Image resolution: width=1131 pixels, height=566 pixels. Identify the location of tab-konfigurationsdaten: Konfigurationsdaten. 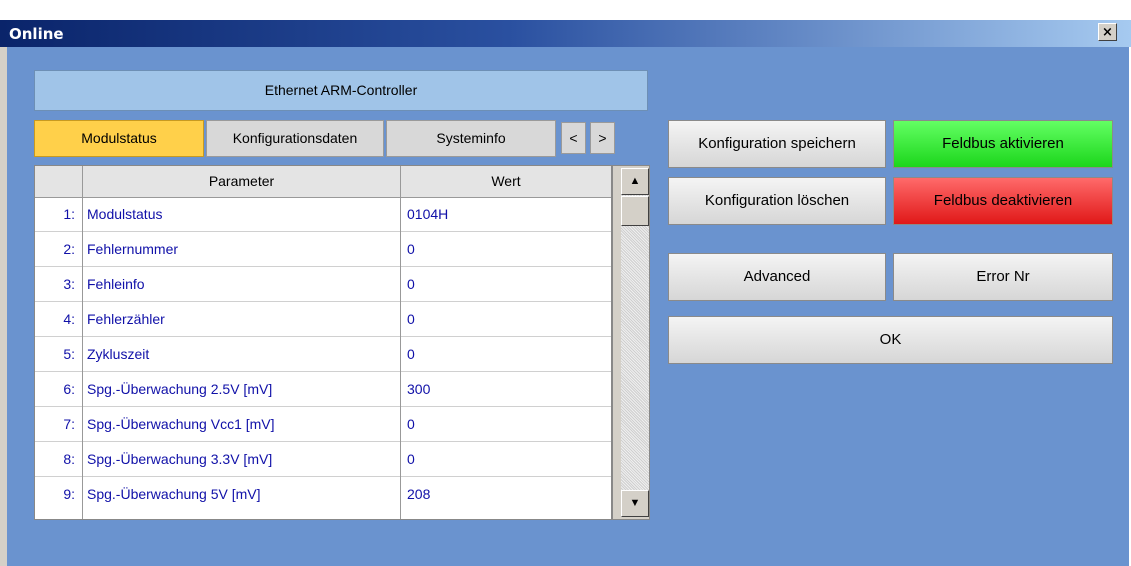
(295, 138).